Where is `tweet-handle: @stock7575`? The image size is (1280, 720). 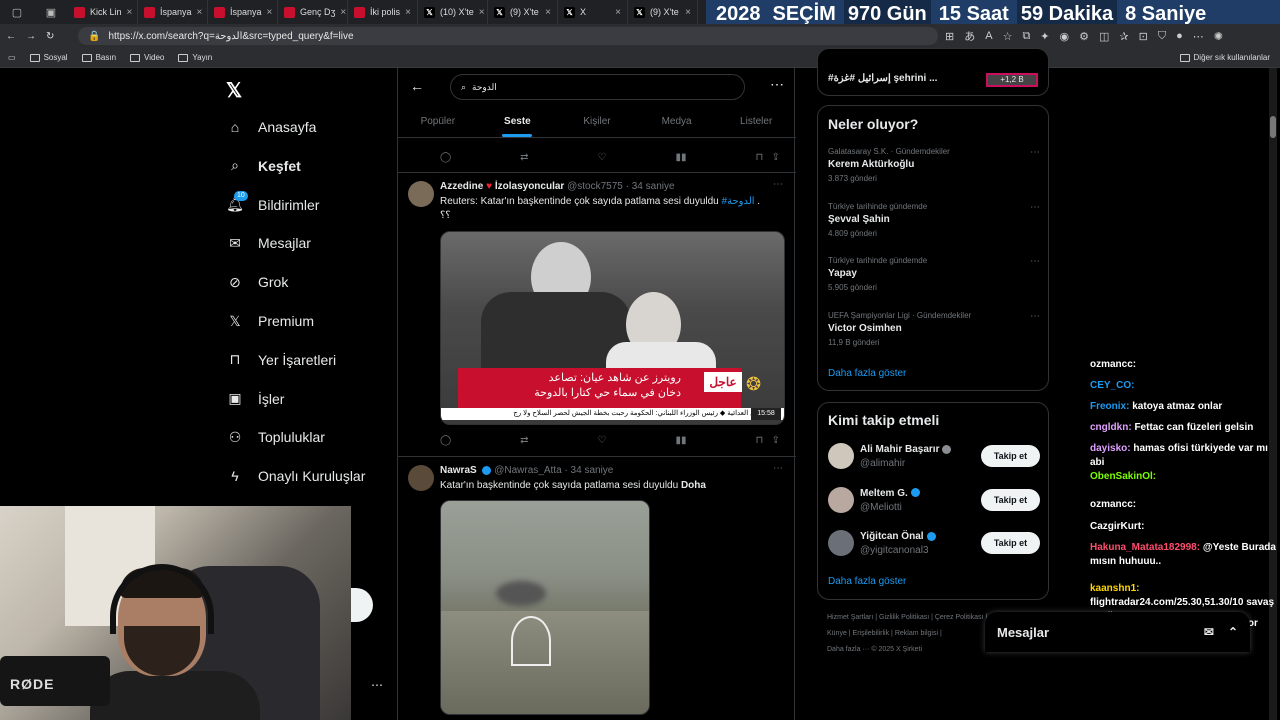 tweet-handle: @stock7575 is located at coordinates (595, 186).